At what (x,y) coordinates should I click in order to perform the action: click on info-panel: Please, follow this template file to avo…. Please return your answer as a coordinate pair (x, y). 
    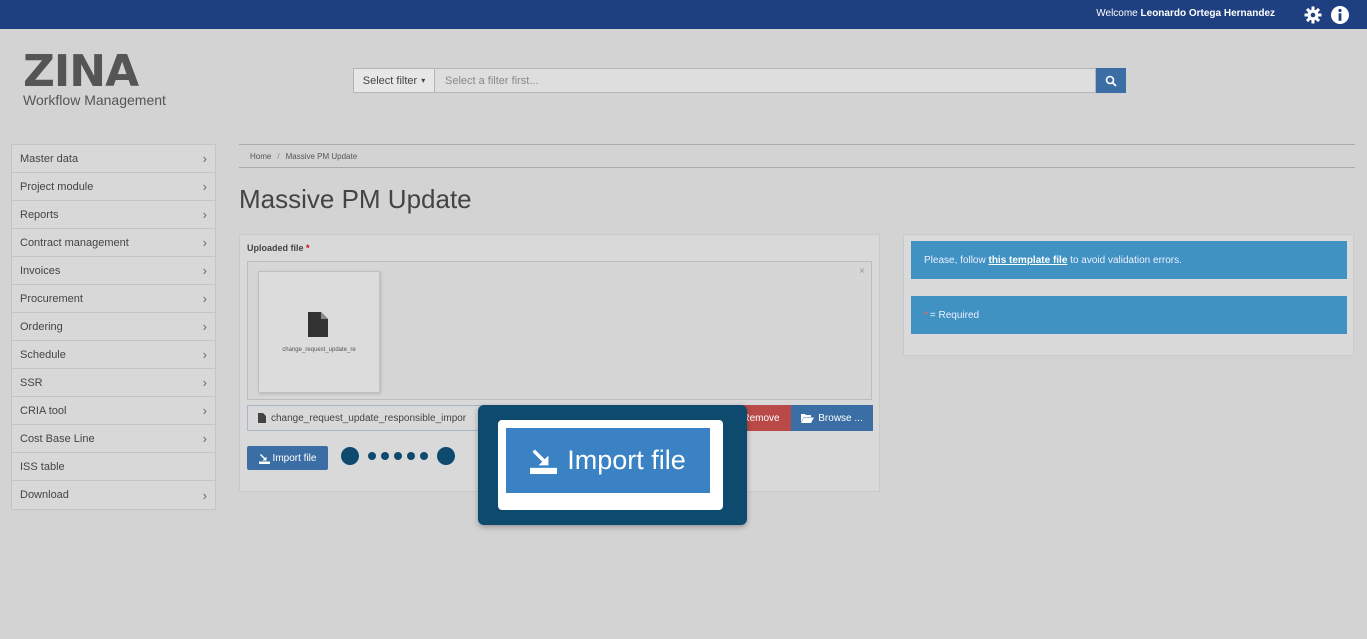
    Looking at the image, I should click on (1128, 295).